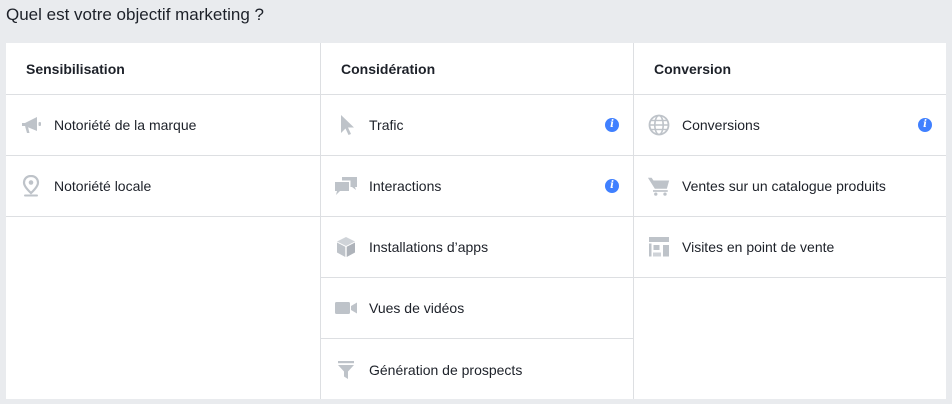 This screenshot has height=404, width=952. Describe the element at coordinates (758, 247) in the screenshot. I see `objective-label: Visites en point de vente` at that location.